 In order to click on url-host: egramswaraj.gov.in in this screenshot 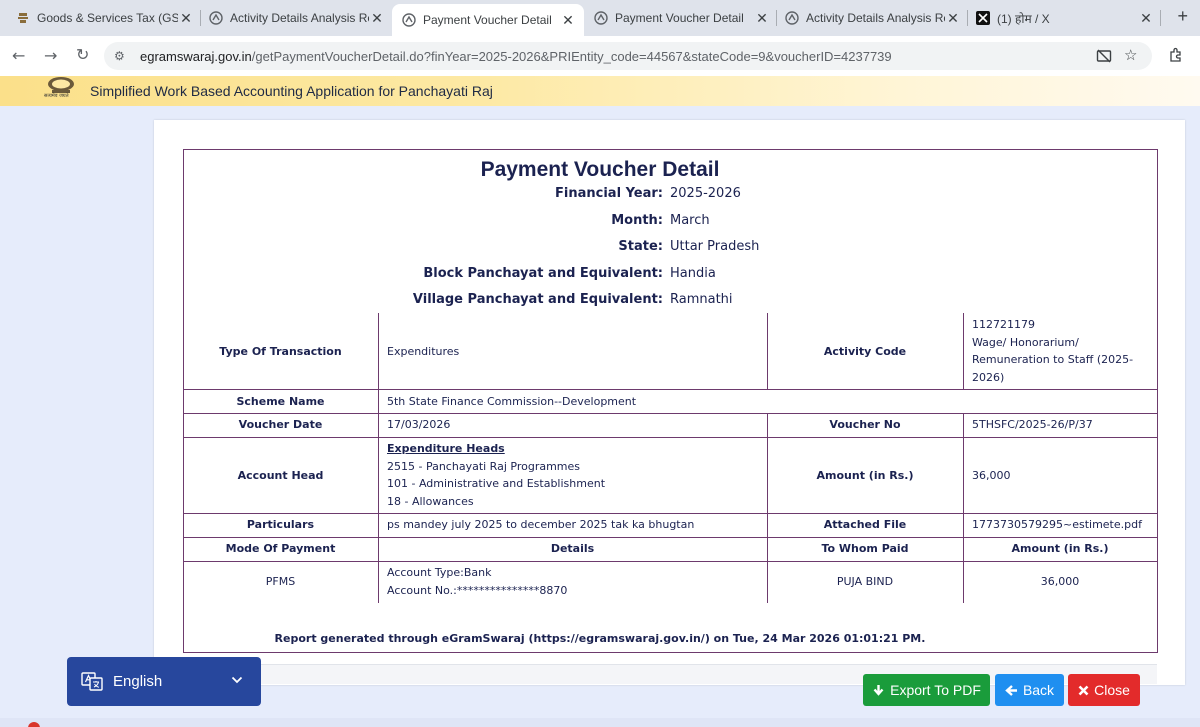, I will do `click(196, 56)`.